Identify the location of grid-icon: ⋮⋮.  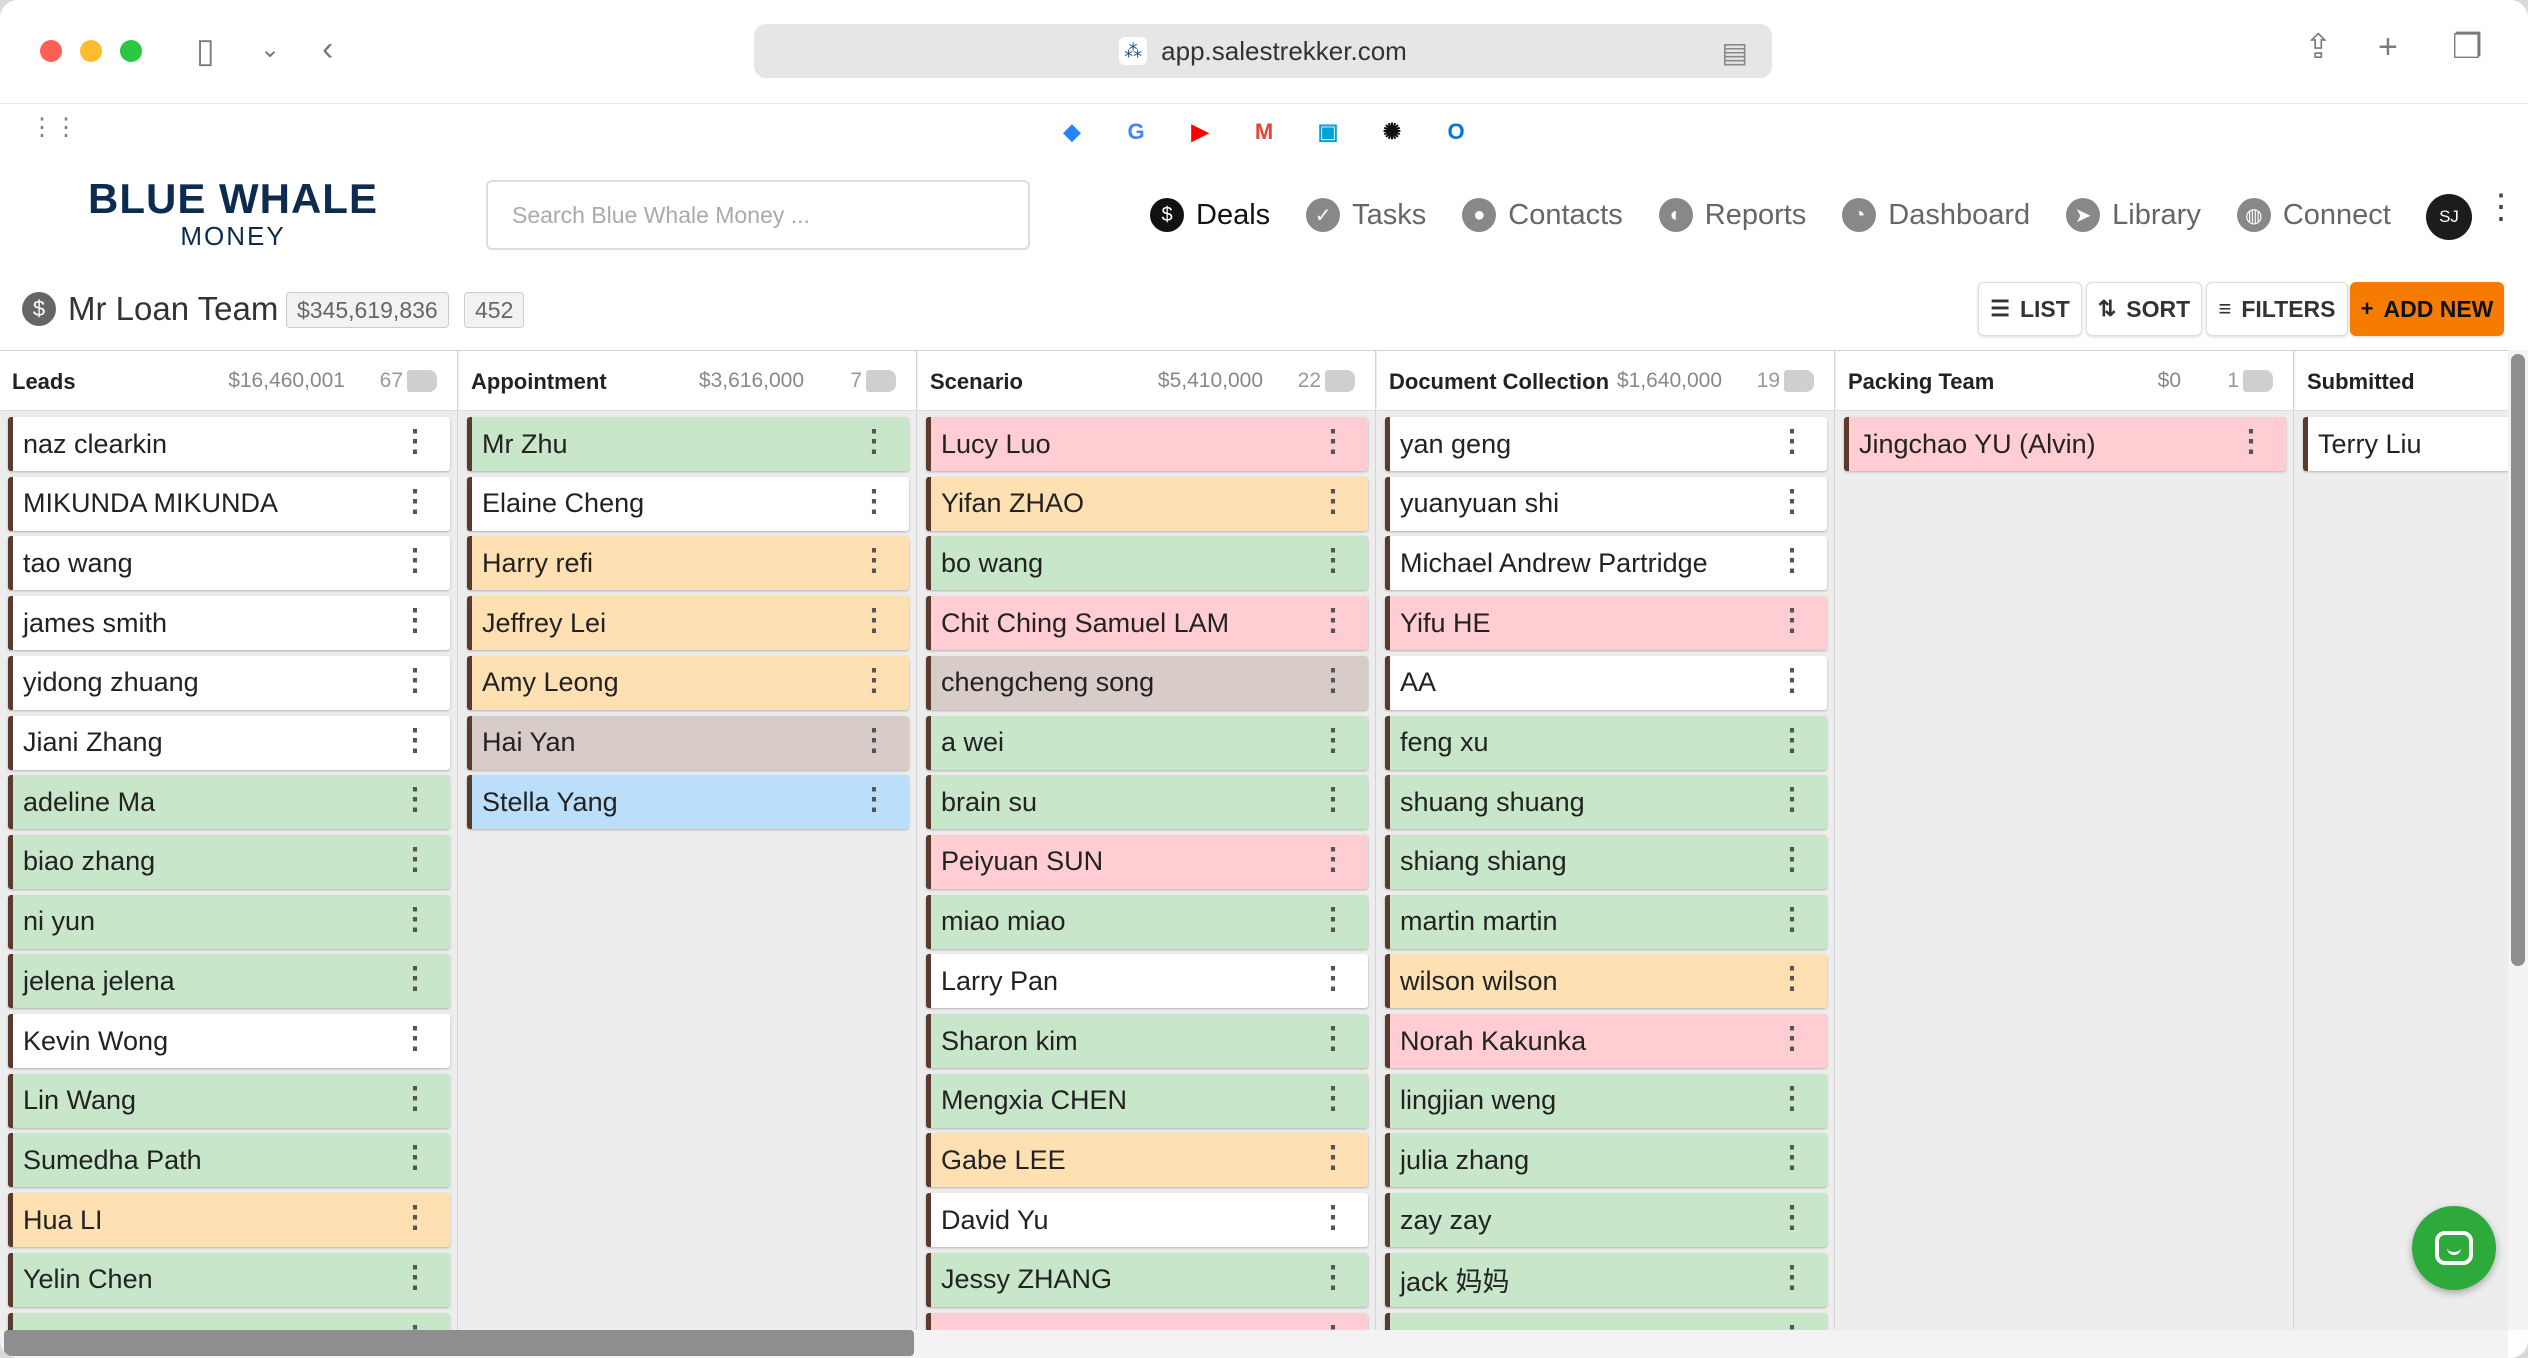
(54, 128).